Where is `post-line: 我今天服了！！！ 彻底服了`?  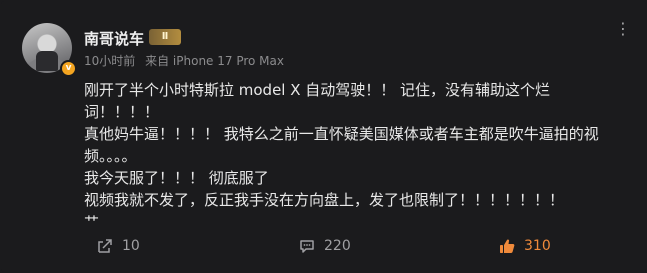 post-line: 我今天服了！！！ 彻底服了 is located at coordinates (176, 178).